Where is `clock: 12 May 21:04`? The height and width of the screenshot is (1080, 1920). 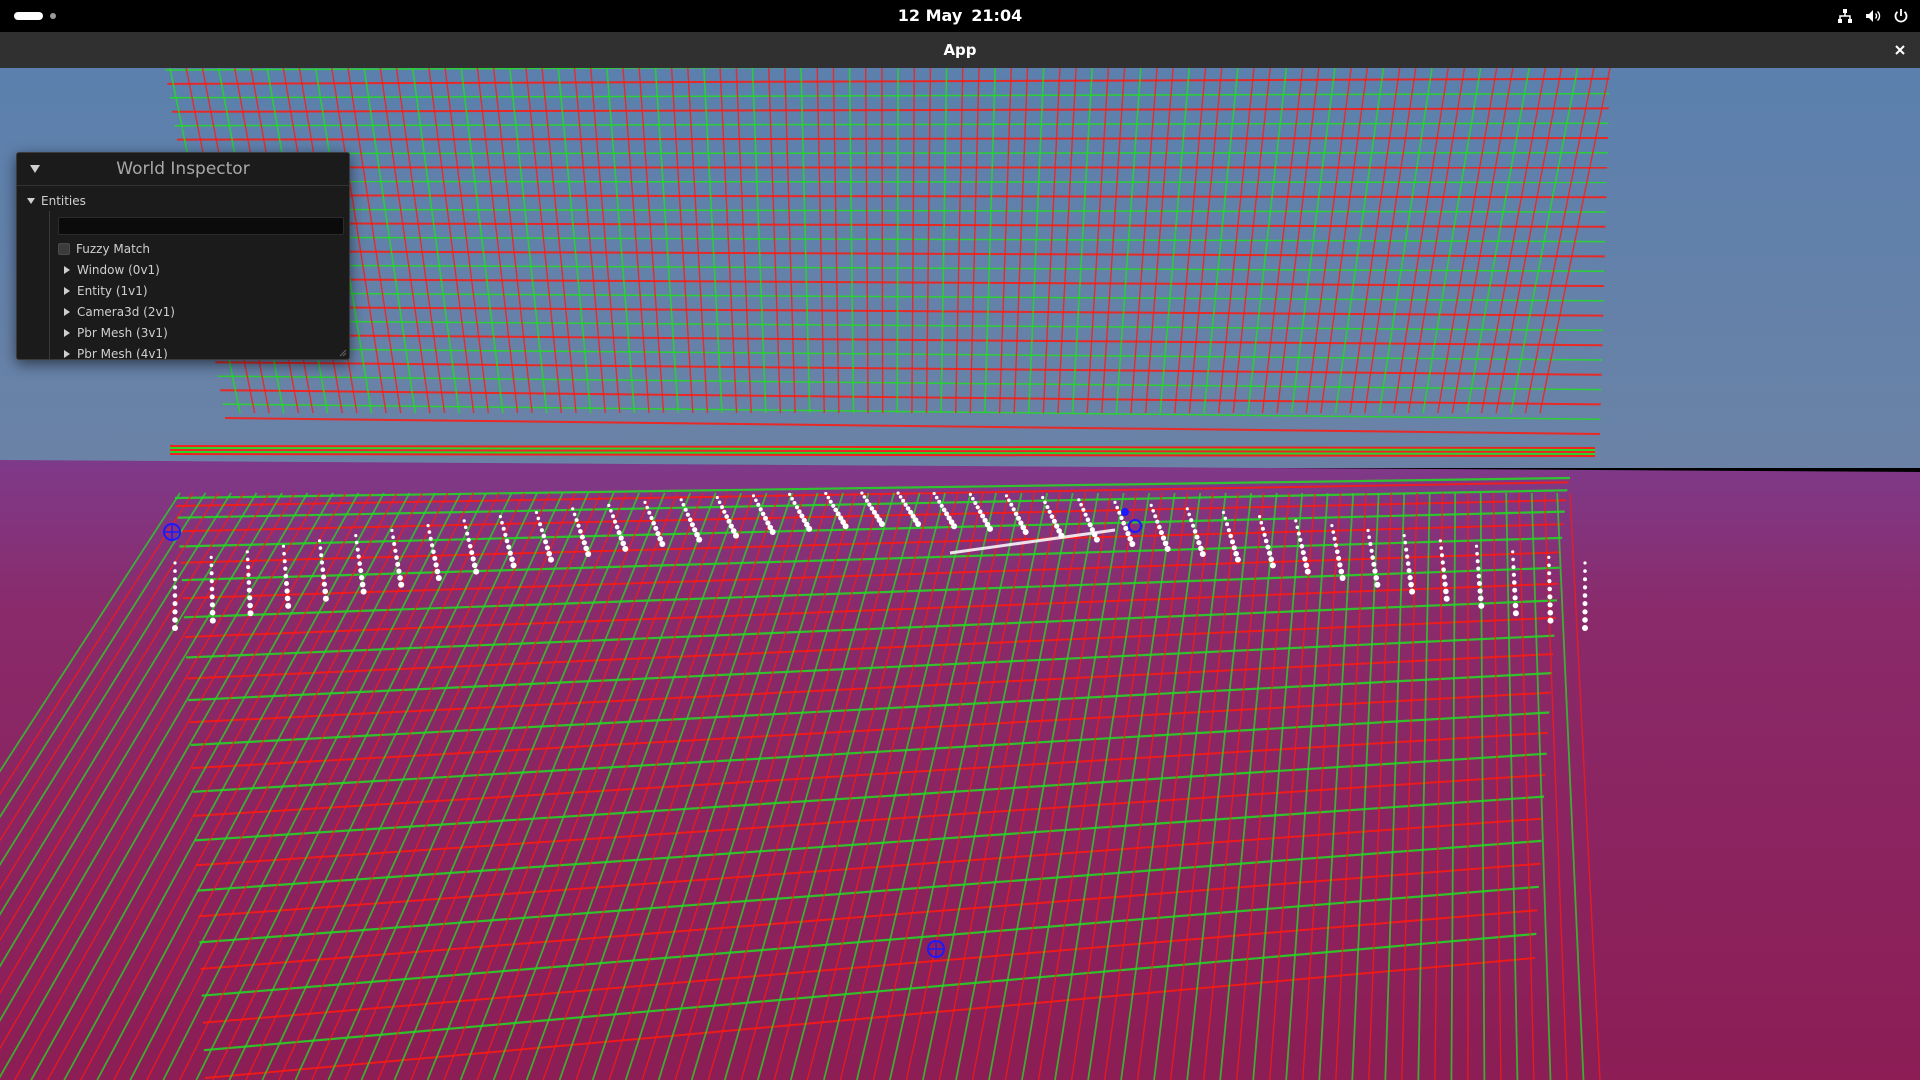
clock: 12 May 21:04 is located at coordinates (960, 16).